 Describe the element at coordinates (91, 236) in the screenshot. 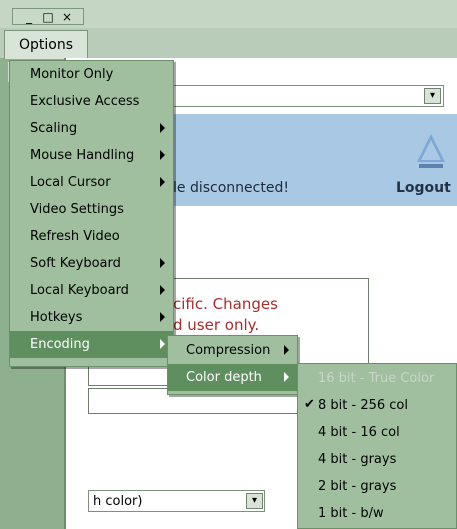

I see `menu-item-refresh-video: Refresh Video` at that location.